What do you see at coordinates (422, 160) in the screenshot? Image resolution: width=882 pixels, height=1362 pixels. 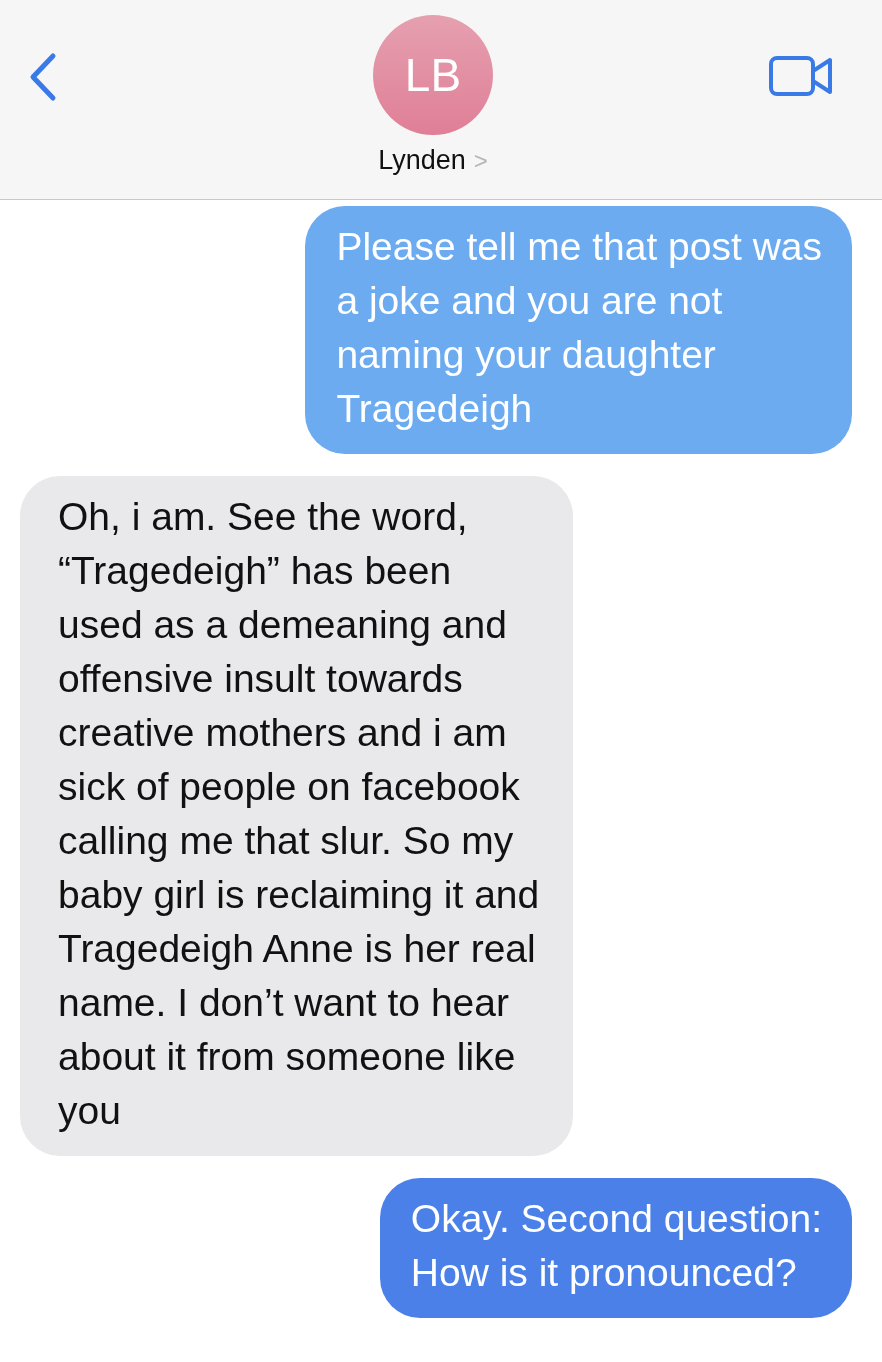 I see `contact-name: Lynden` at bounding box center [422, 160].